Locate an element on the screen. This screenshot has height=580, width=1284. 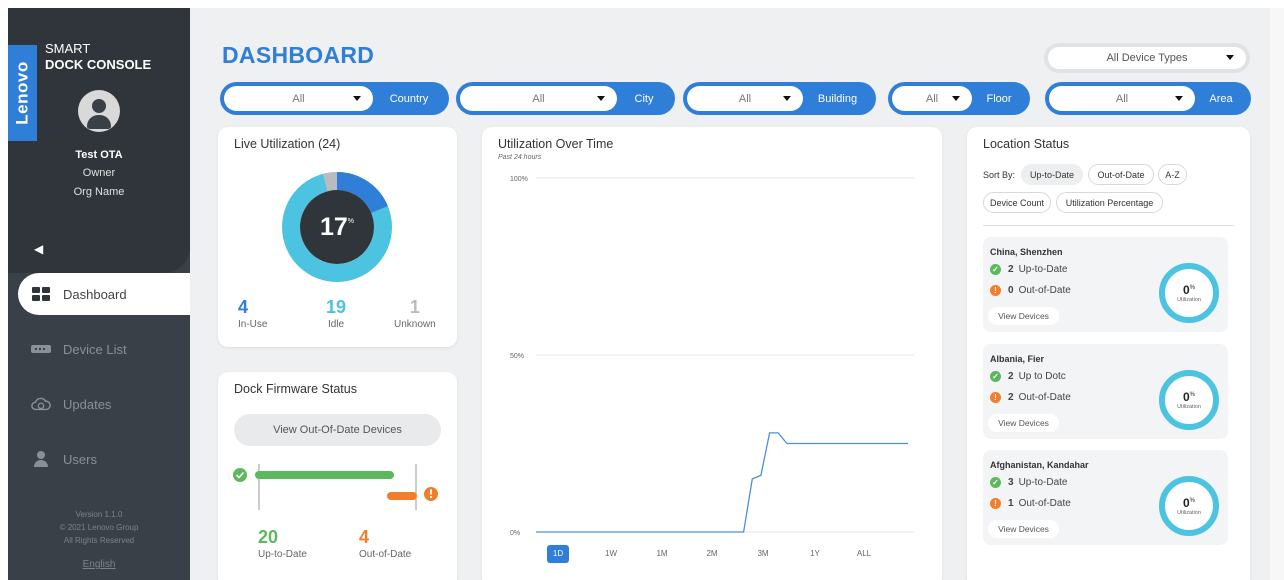
floor-select-value: All is located at coordinates (932, 98).